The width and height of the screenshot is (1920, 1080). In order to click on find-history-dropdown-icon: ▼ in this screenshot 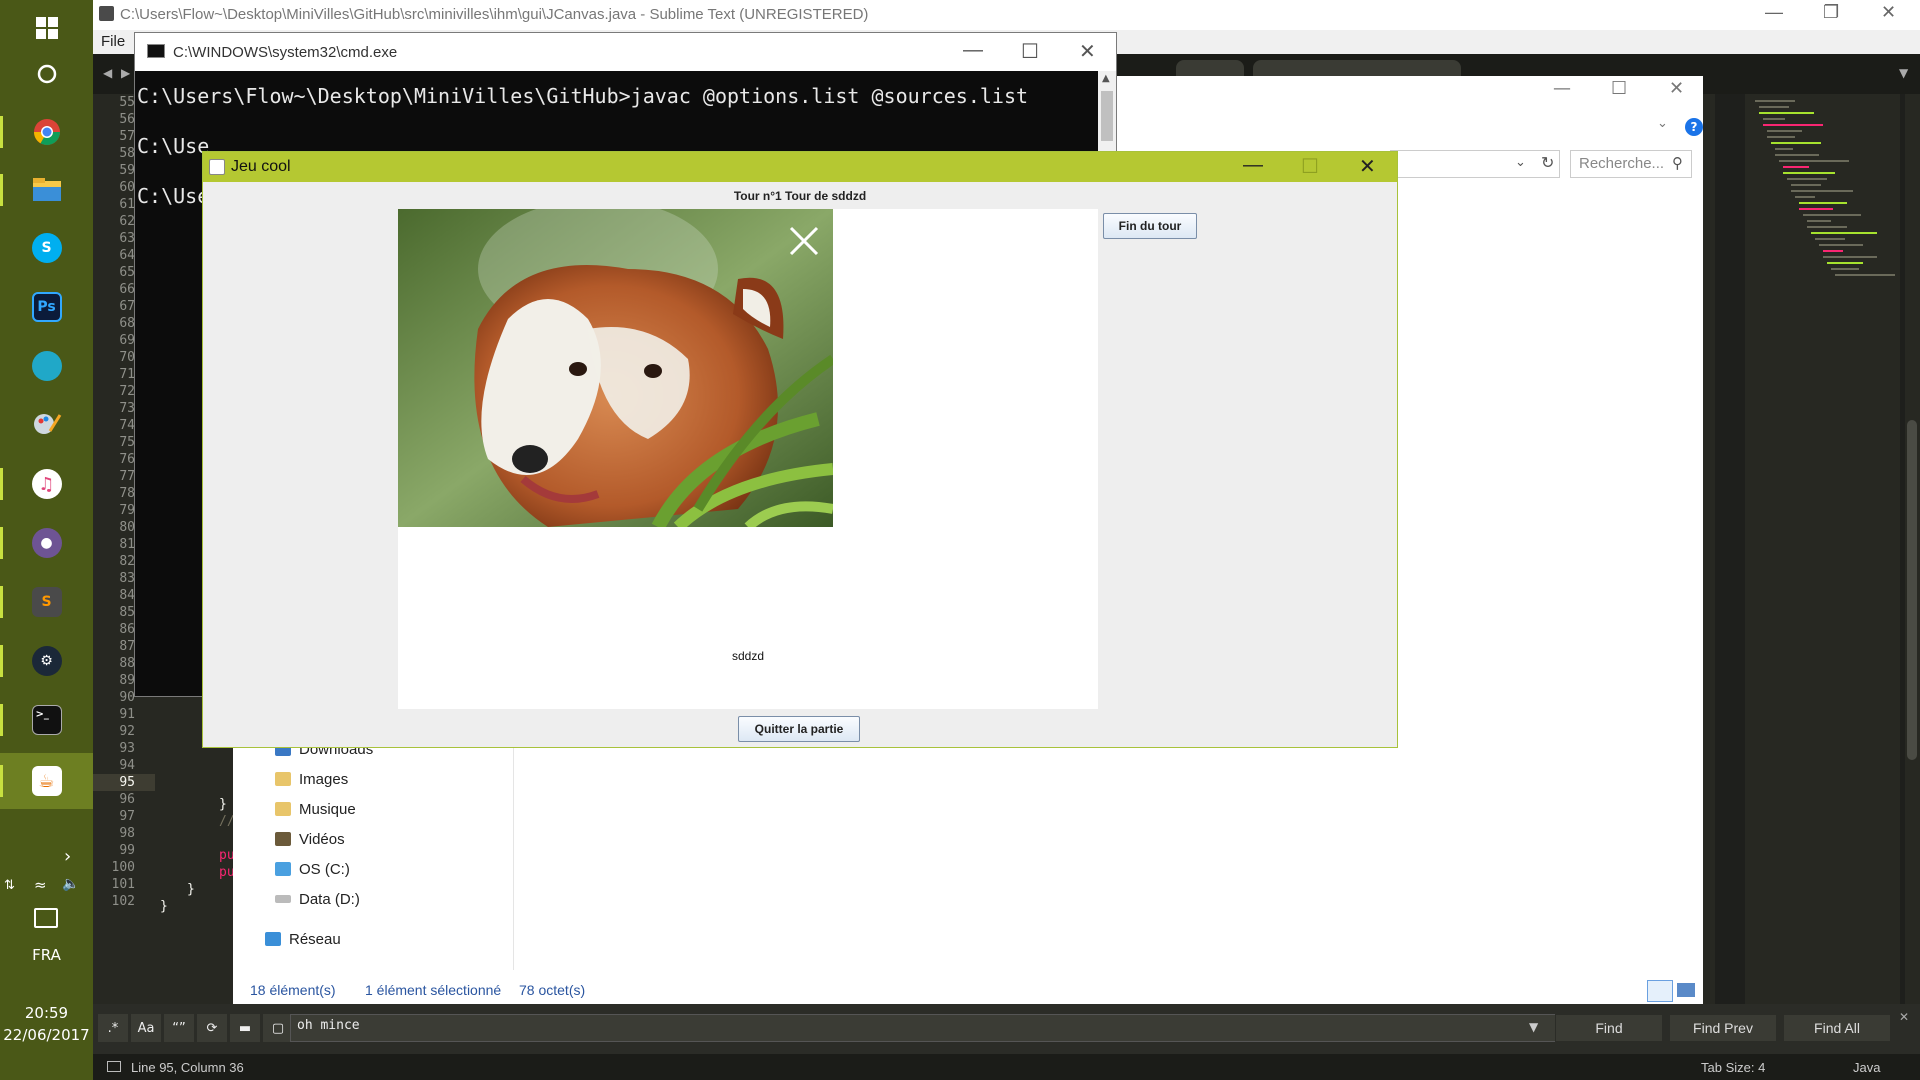, I will do `click(1533, 1027)`.